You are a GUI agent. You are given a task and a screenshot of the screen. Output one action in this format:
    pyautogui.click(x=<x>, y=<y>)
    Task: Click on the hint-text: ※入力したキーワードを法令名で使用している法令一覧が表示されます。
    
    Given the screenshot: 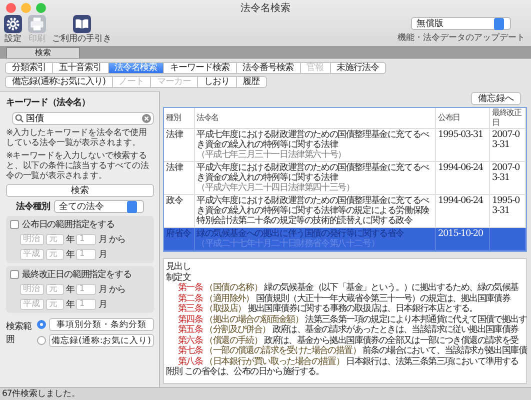 What is the action you would take?
    pyautogui.click(x=77, y=138)
    